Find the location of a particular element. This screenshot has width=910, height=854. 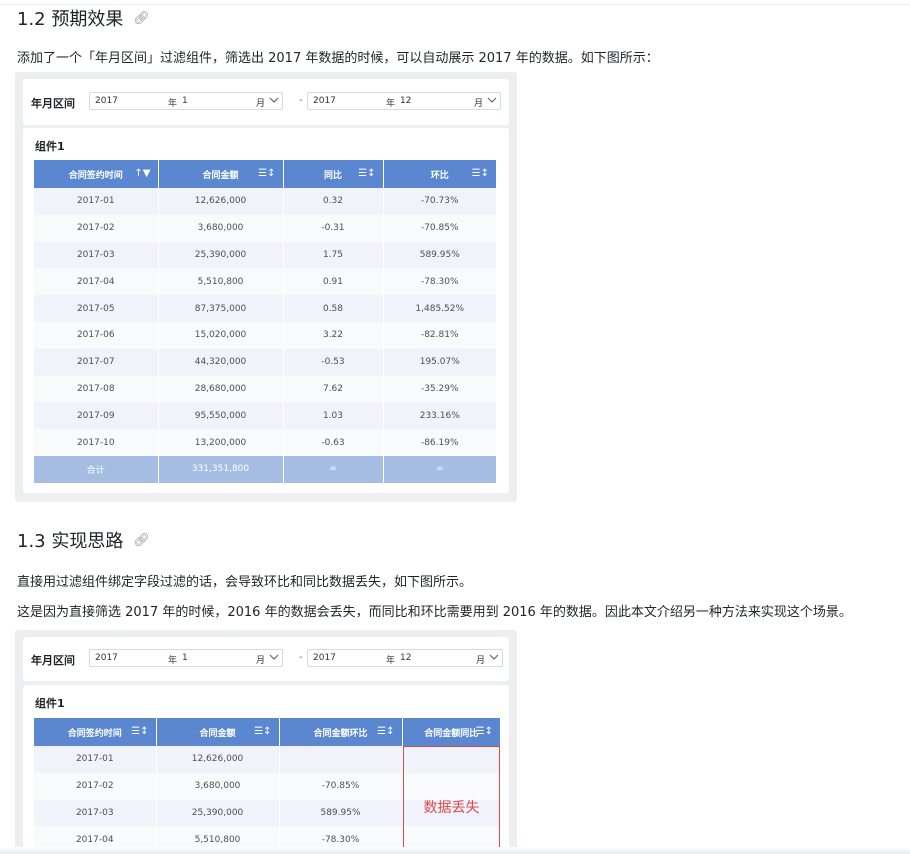

sort-ascending-icon: ↑▼ is located at coordinates (142, 173).